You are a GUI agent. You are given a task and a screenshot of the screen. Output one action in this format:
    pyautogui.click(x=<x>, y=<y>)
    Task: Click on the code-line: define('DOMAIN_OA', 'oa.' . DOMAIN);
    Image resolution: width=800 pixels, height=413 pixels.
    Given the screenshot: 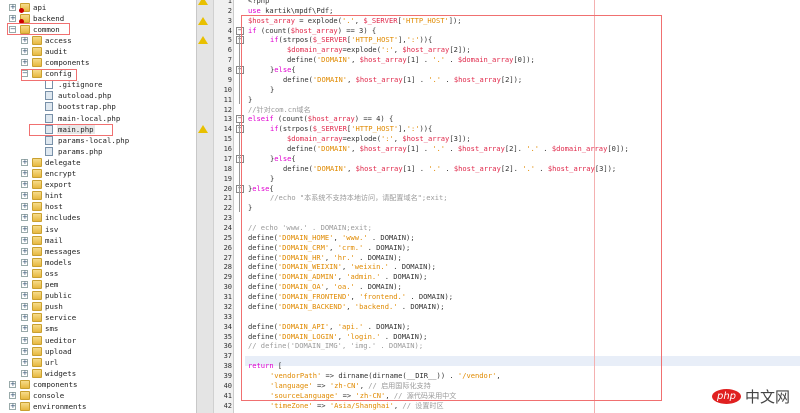 What is the action you would take?
    pyautogui.click(x=325, y=287)
    